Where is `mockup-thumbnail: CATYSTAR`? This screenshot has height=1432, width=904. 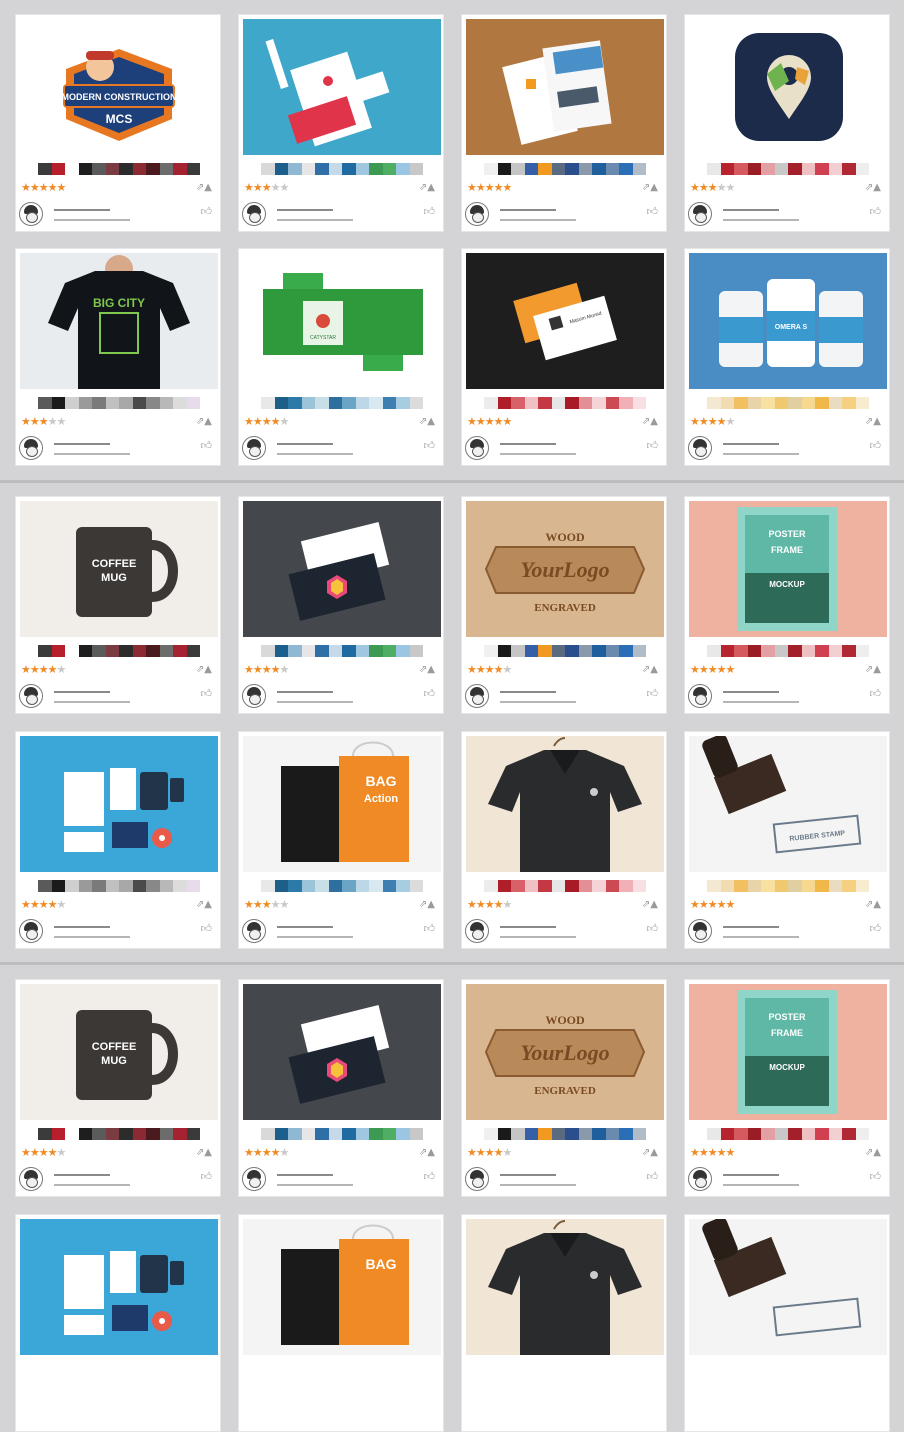
mockup-thumbnail: CATYSTAR is located at coordinates (342, 321).